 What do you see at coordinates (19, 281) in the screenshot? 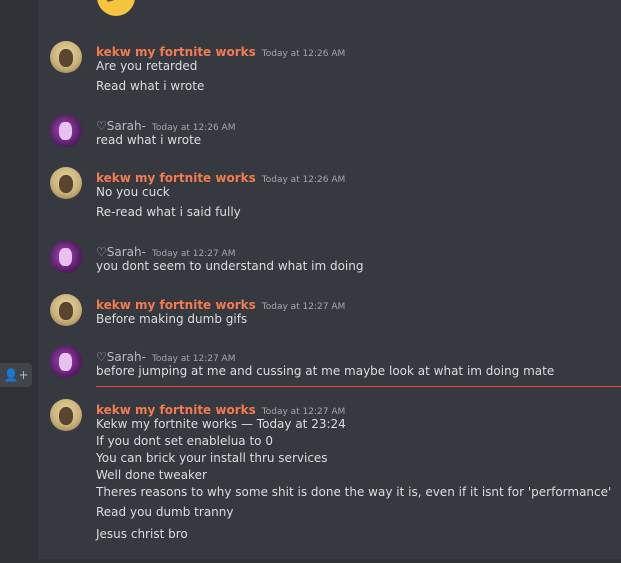
I see `left-rail` at bounding box center [19, 281].